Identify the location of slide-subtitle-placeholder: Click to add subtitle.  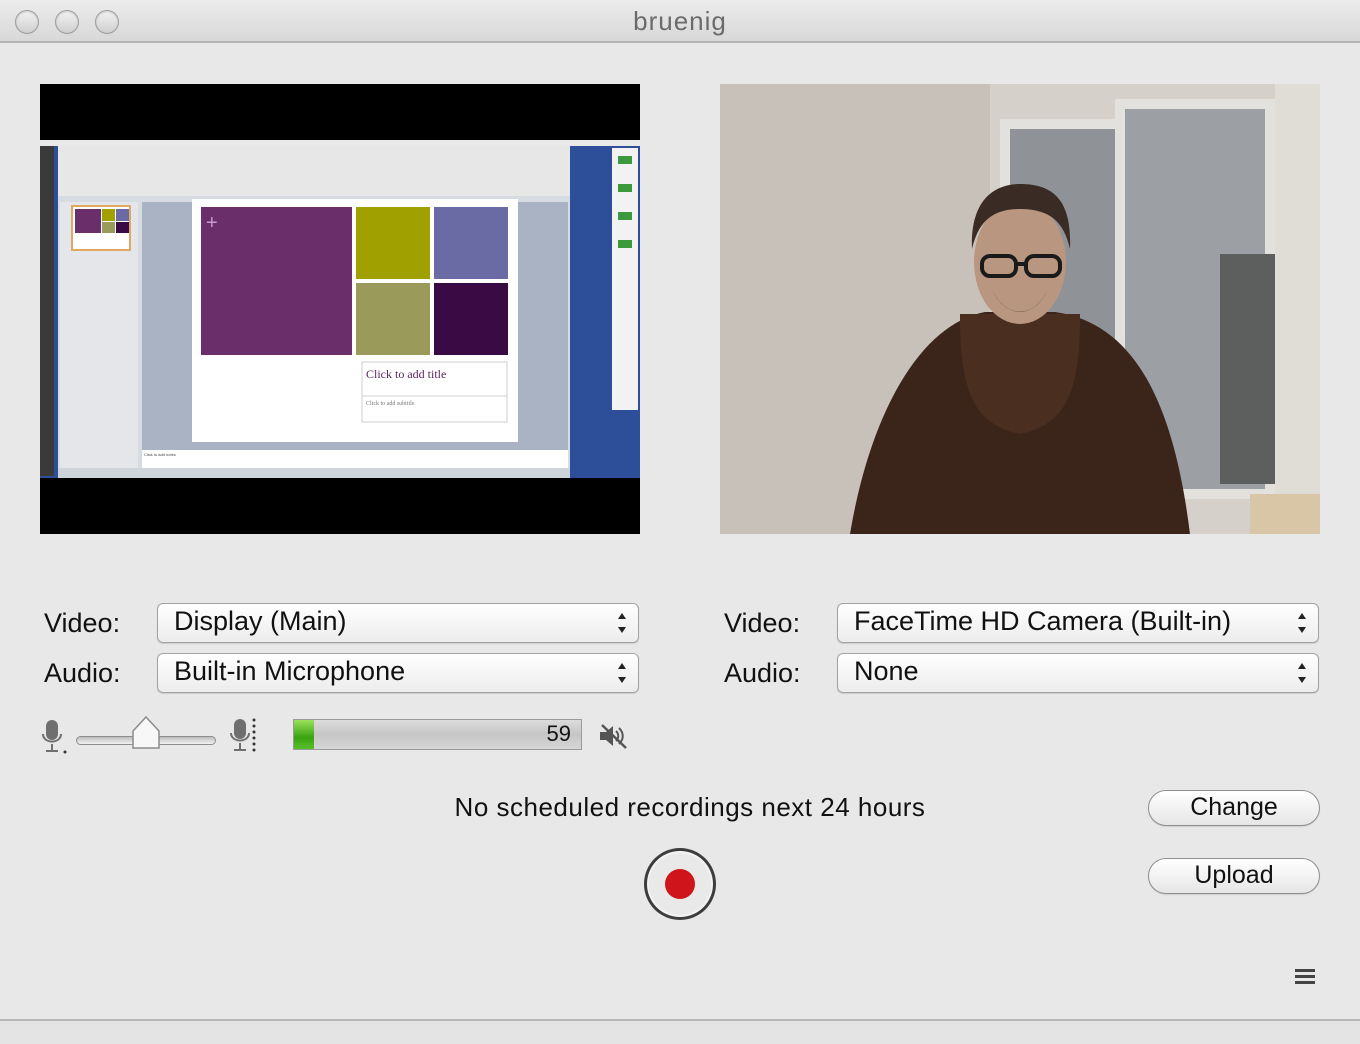
(390, 404).